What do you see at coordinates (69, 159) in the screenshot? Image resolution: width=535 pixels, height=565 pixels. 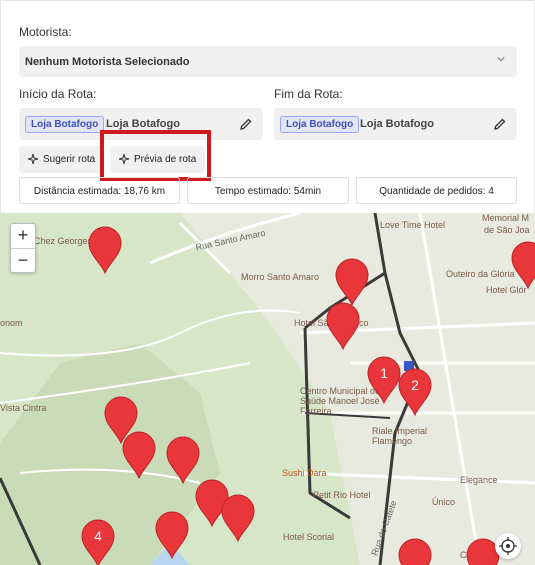 I see `suggest-route-label: Sugerir rota` at bounding box center [69, 159].